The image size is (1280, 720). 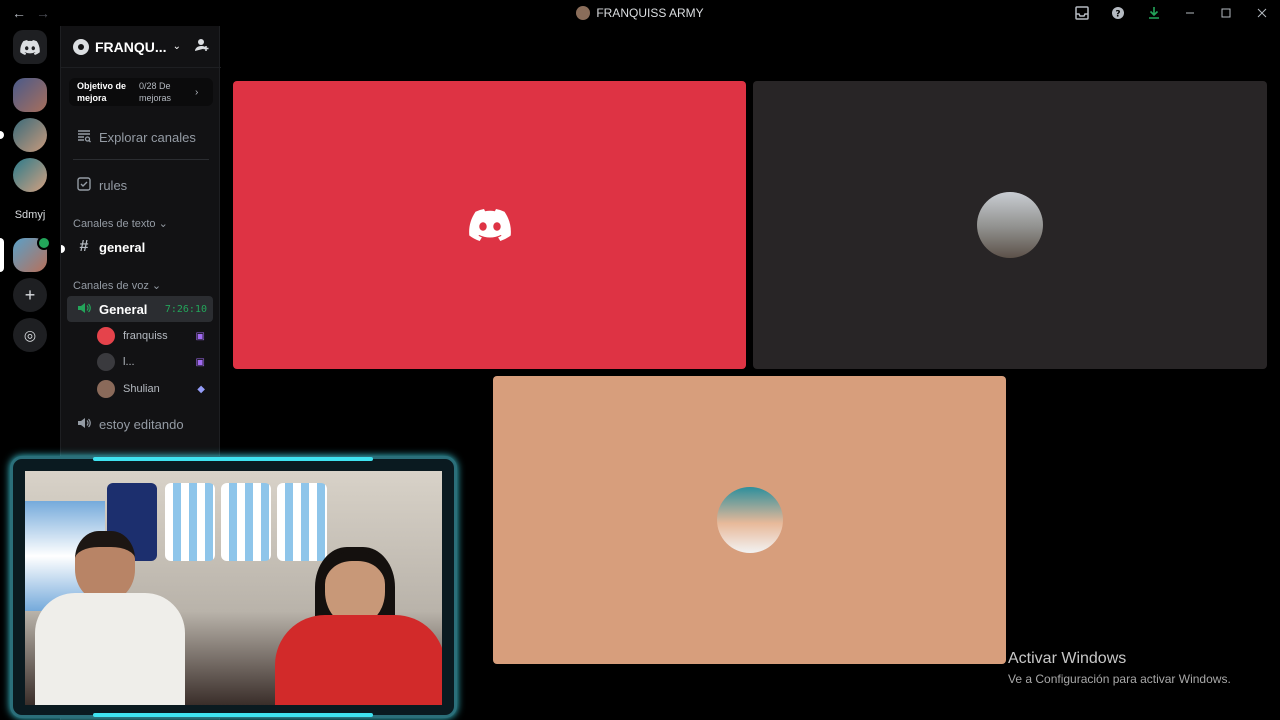 I want to click on voice-active-icon, so click(x=44, y=243).